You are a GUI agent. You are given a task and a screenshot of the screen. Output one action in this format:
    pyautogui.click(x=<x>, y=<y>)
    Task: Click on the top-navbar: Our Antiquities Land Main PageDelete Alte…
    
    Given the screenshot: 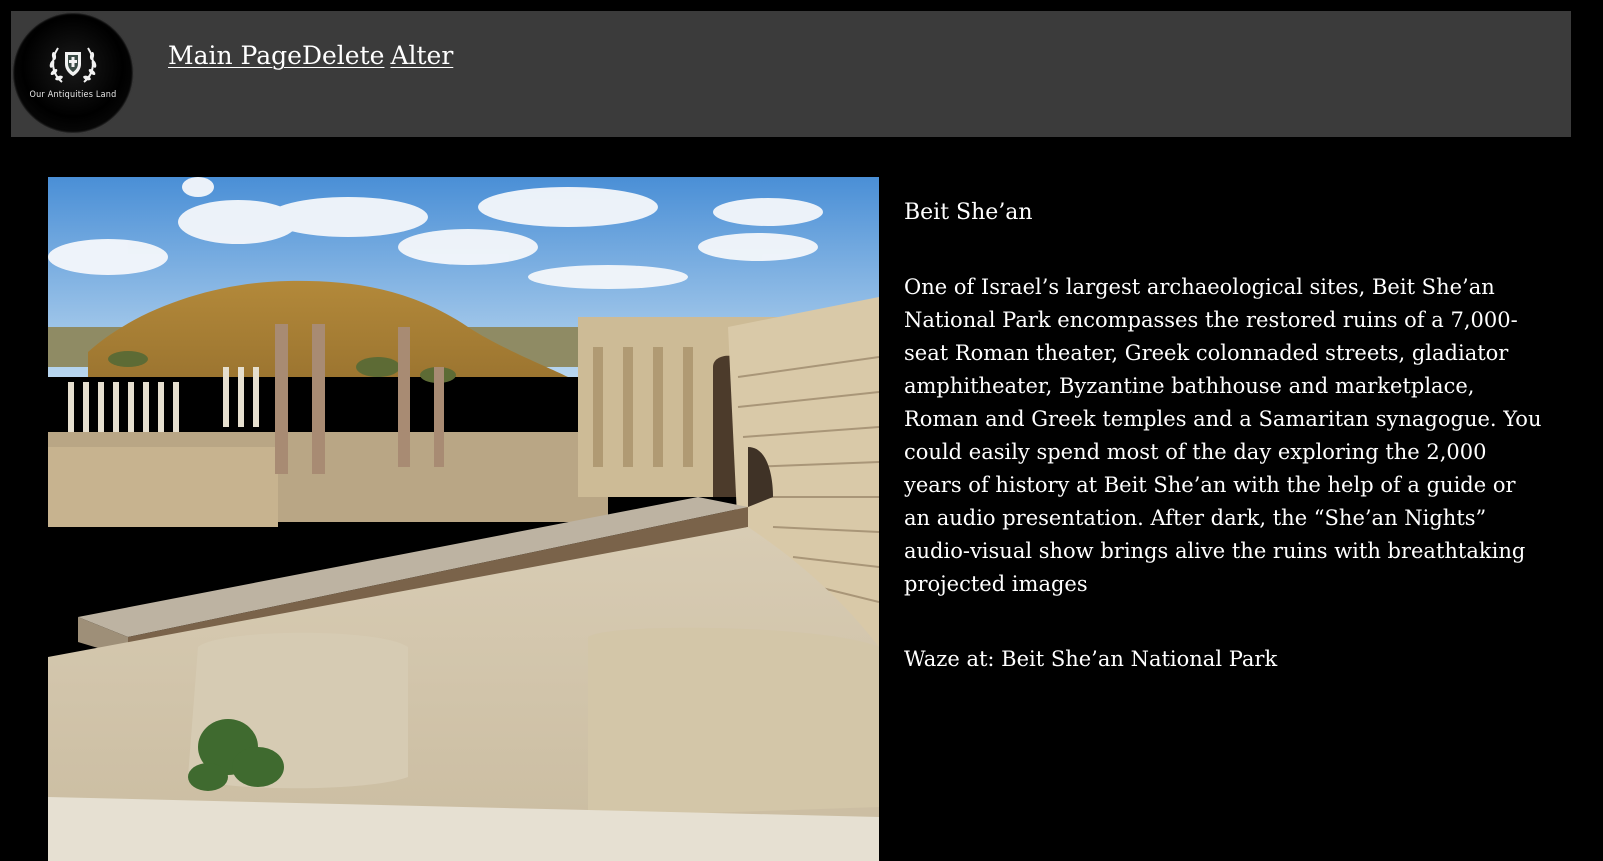 What is the action you would take?
    pyautogui.click(x=791, y=74)
    